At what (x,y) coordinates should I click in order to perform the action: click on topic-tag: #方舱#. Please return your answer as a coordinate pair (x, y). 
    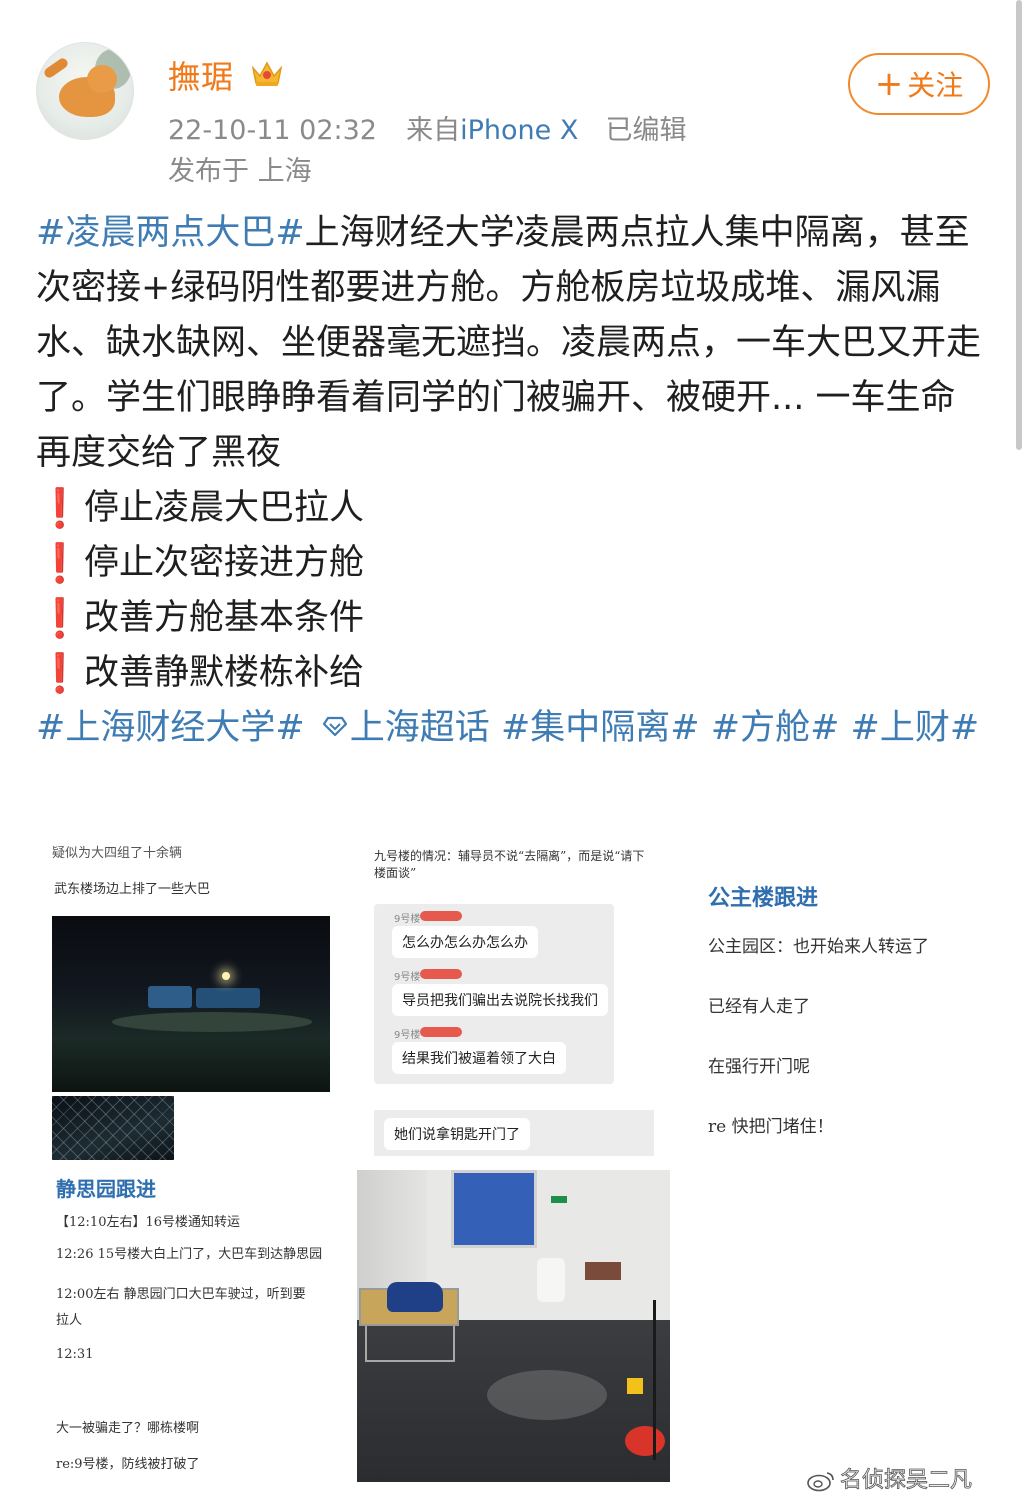
    Looking at the image, I should click on (775, 728).